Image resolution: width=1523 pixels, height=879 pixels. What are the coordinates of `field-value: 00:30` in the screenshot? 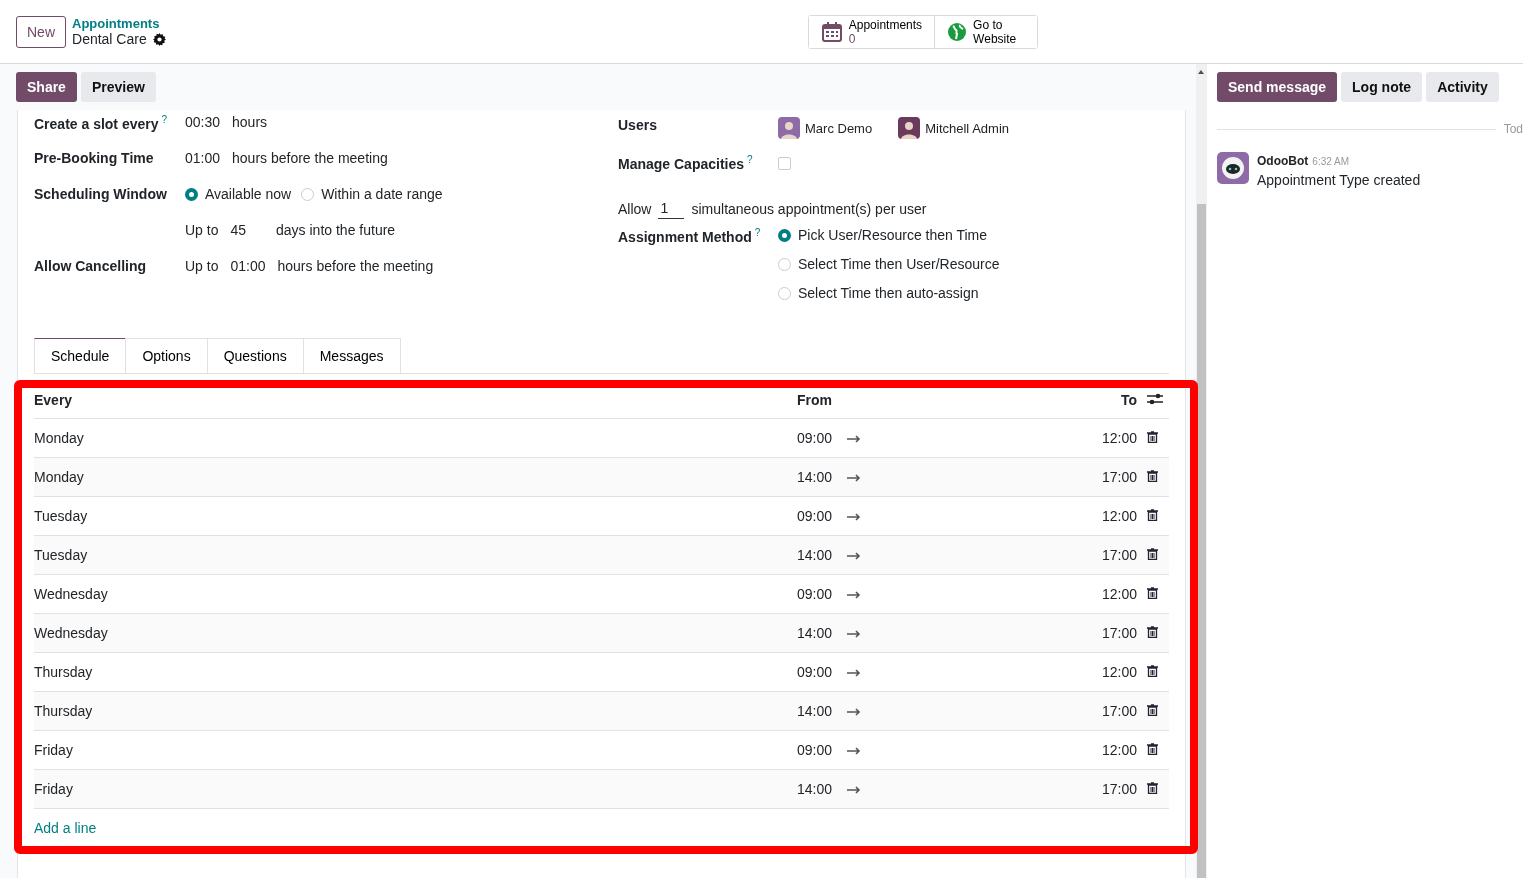 It's located at (203, 122).